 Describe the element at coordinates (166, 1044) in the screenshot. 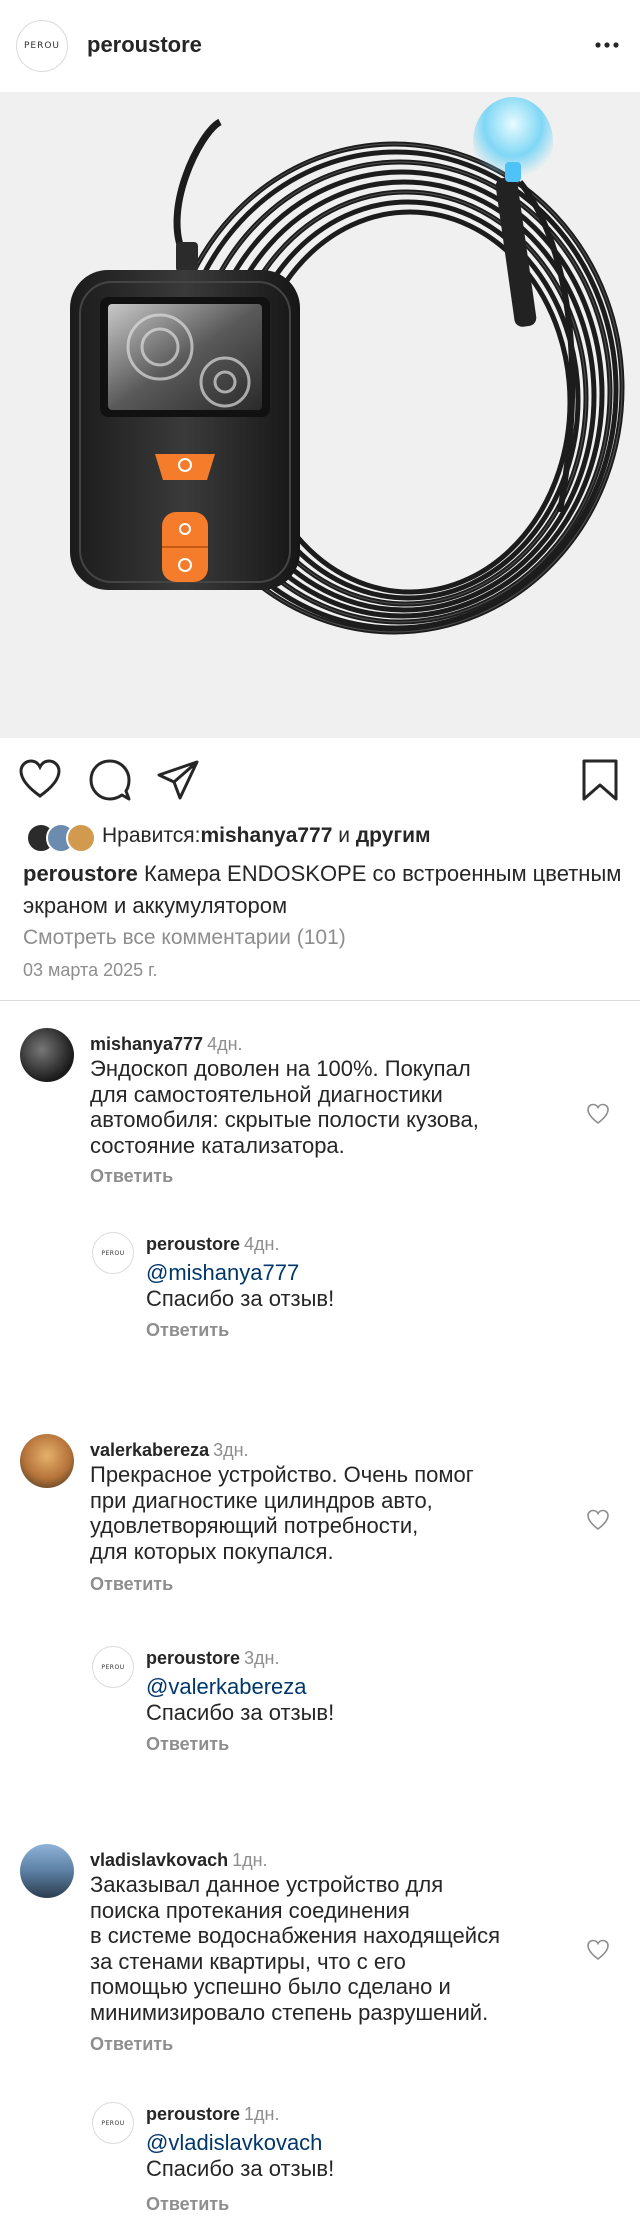

I see `comment-username: mishanya777 4дн.` at that location.